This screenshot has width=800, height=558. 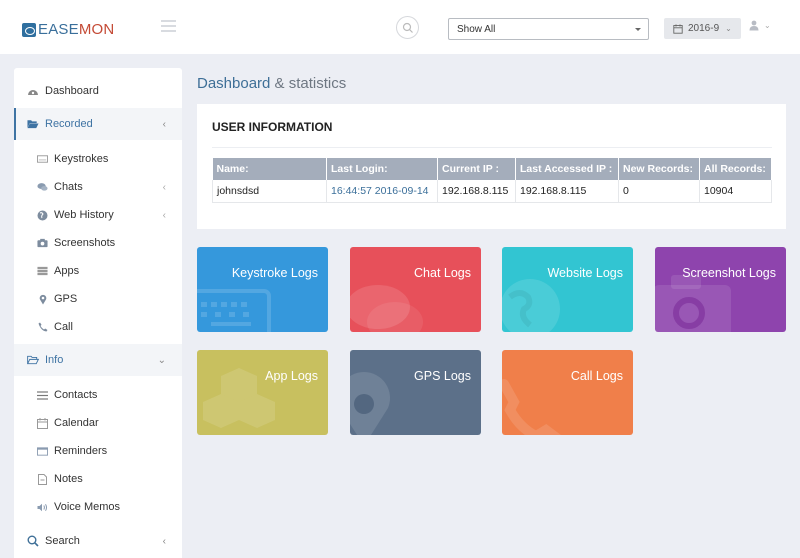 I want to click on sidebar-item-reminders: Reminders, so click(x=98, y=451).